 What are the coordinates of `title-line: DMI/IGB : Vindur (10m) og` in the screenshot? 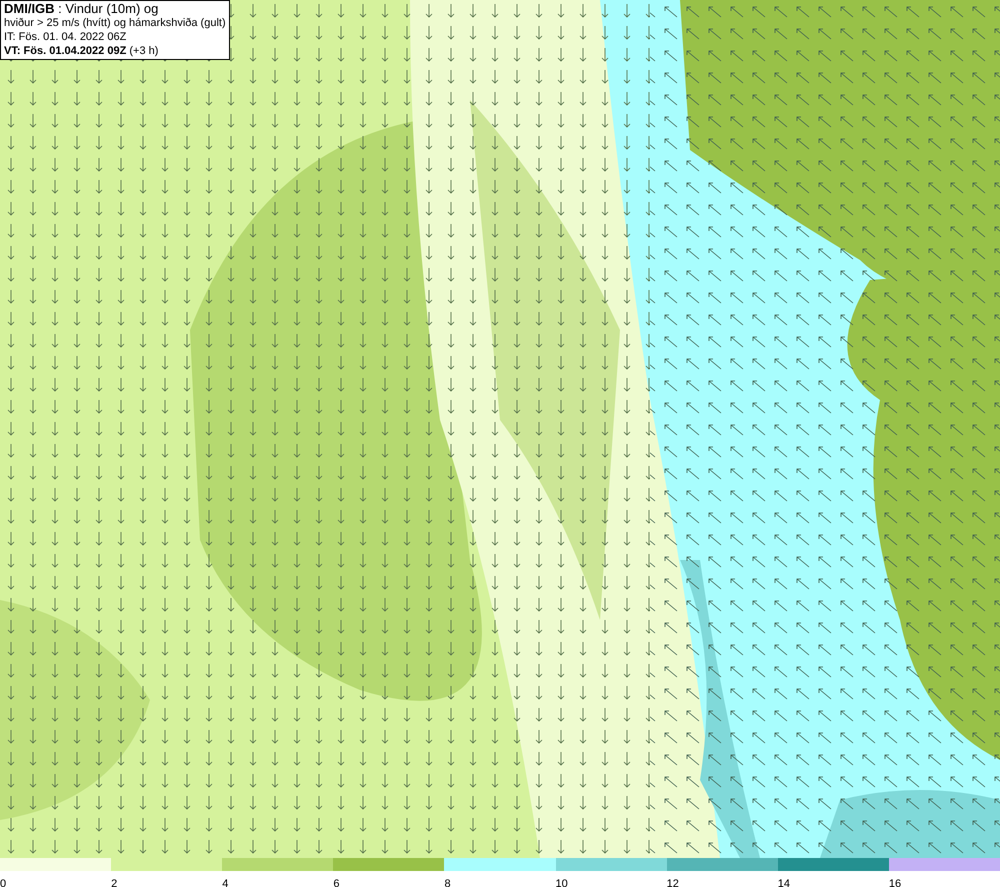 It's located at (82, 9).